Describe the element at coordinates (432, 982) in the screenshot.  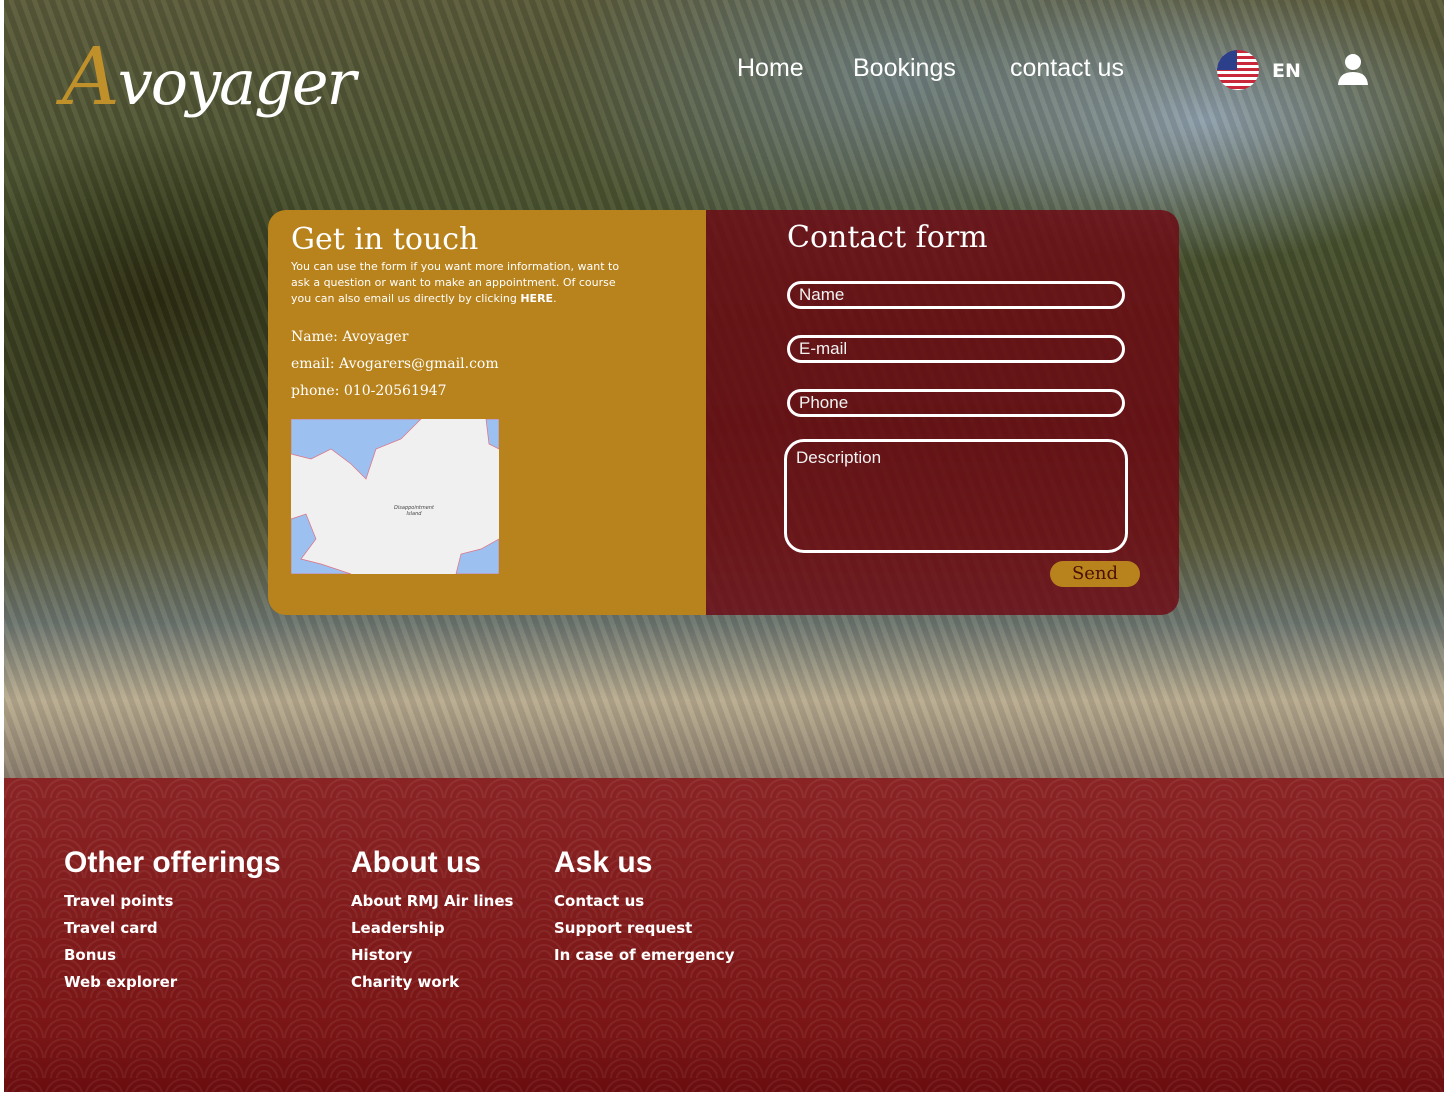
I see `footer-link: Charity work` at that location.